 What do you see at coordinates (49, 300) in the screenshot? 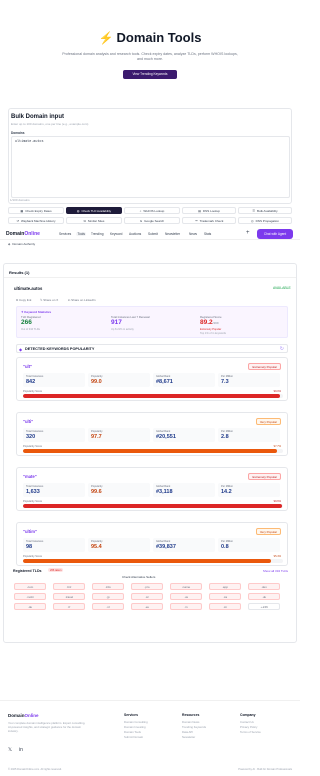
I see `share-x-button: 𝕏 Share on X` at bounding box center [49, 300].